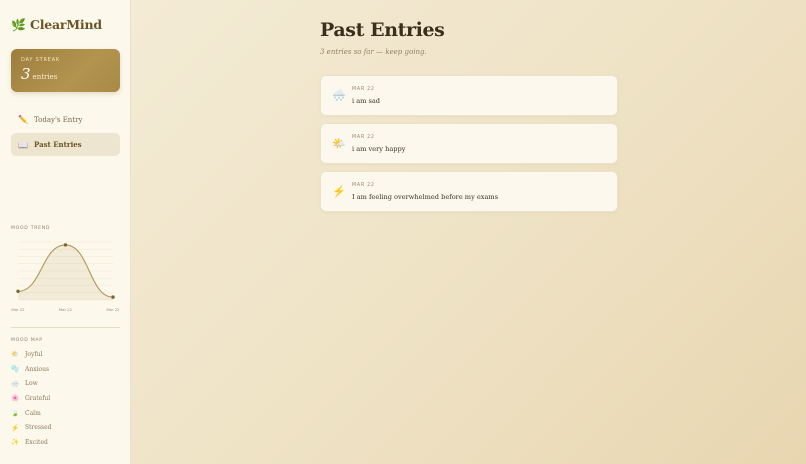 The image size is (806, 464). I want to click on mood-excited: ✨ Excited, so click(31, 442).